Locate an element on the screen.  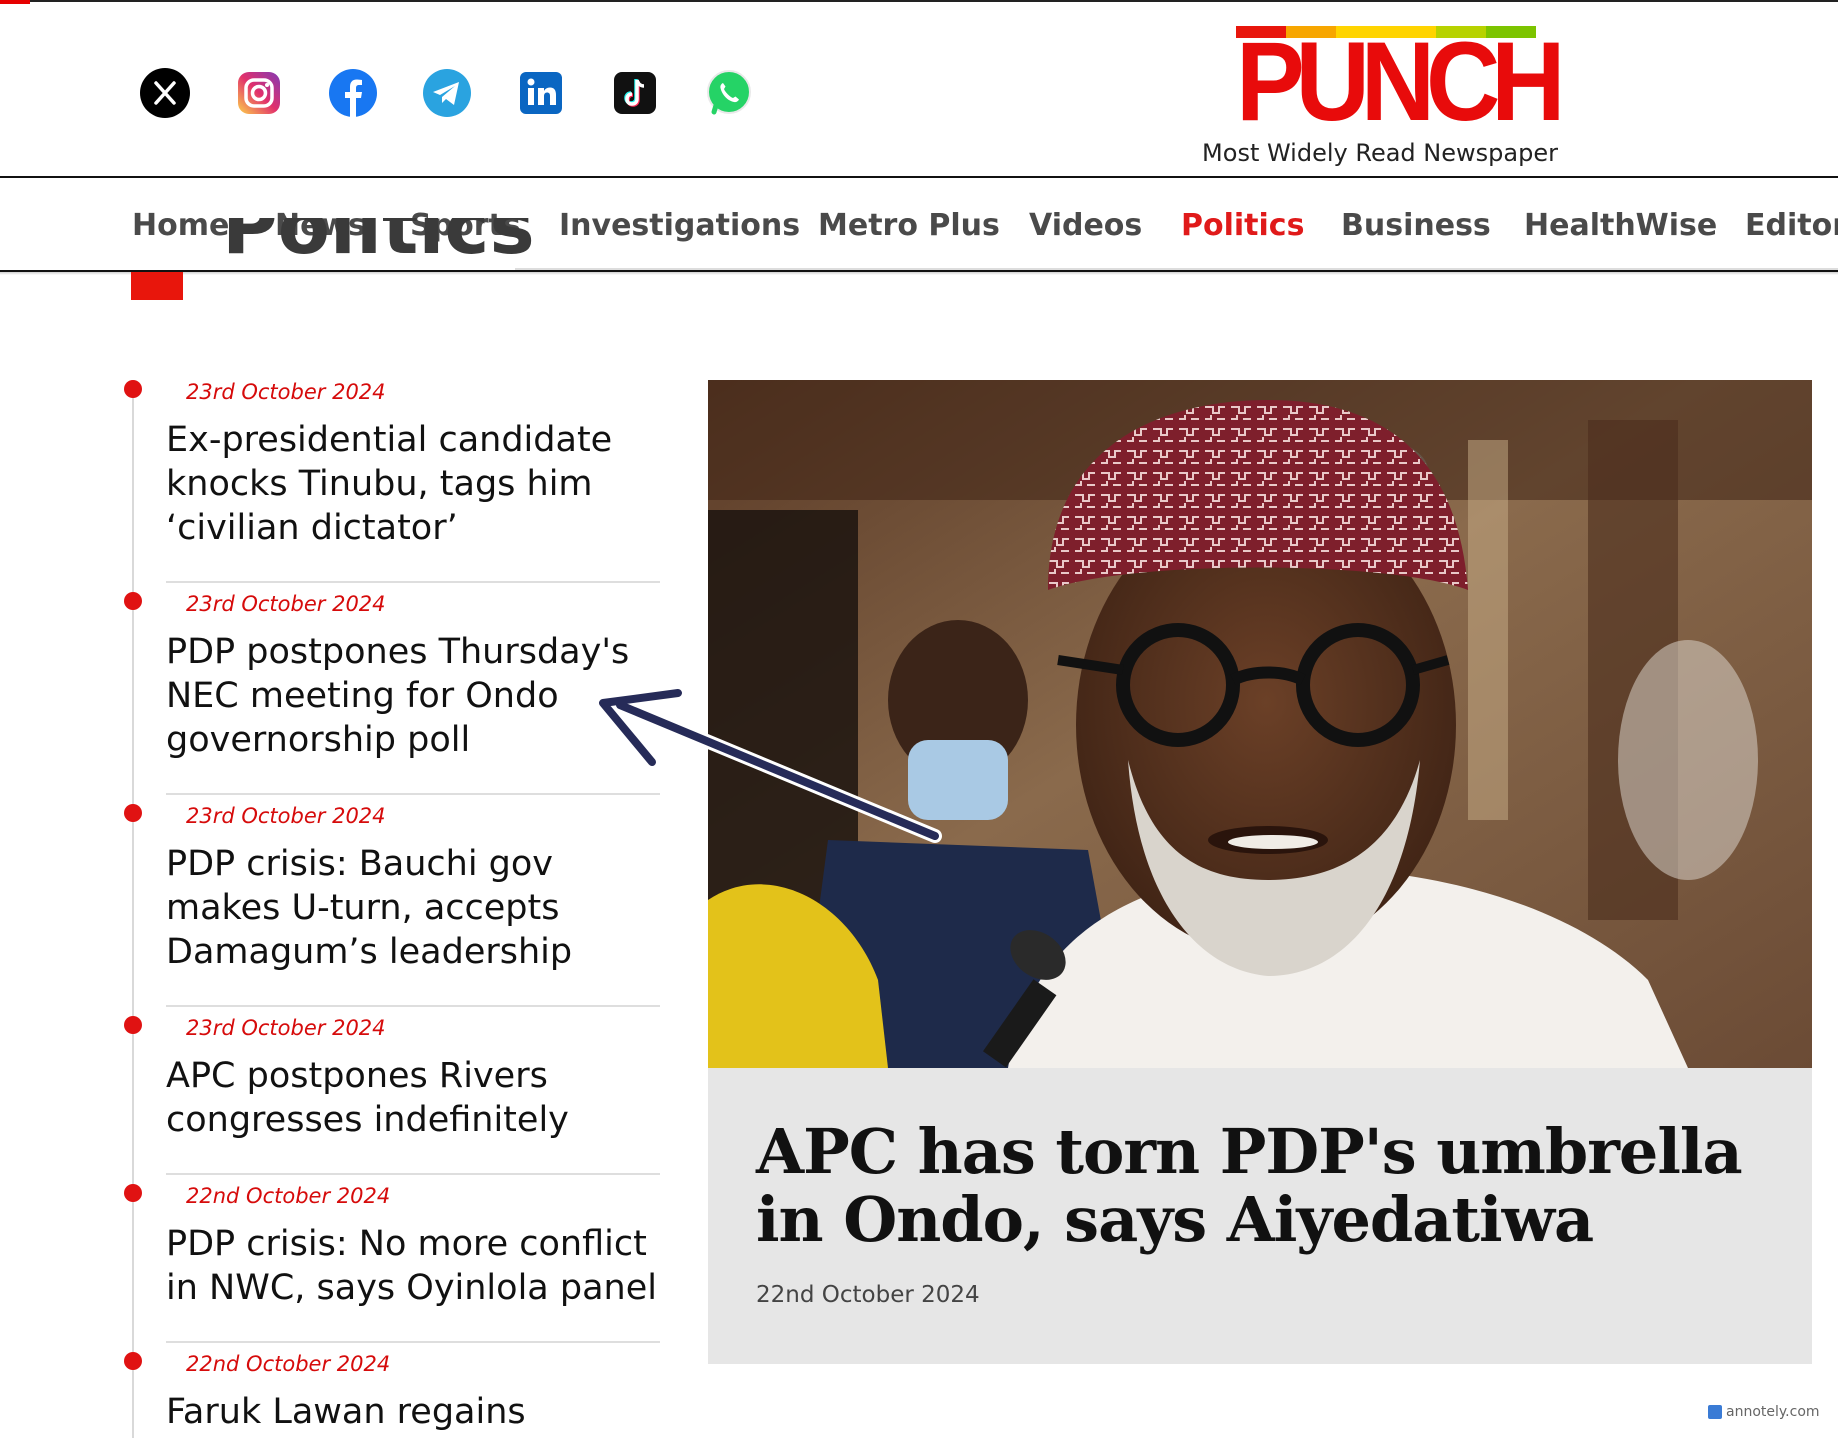
nav-videos: Videos is located at coordinates (1085, 225).